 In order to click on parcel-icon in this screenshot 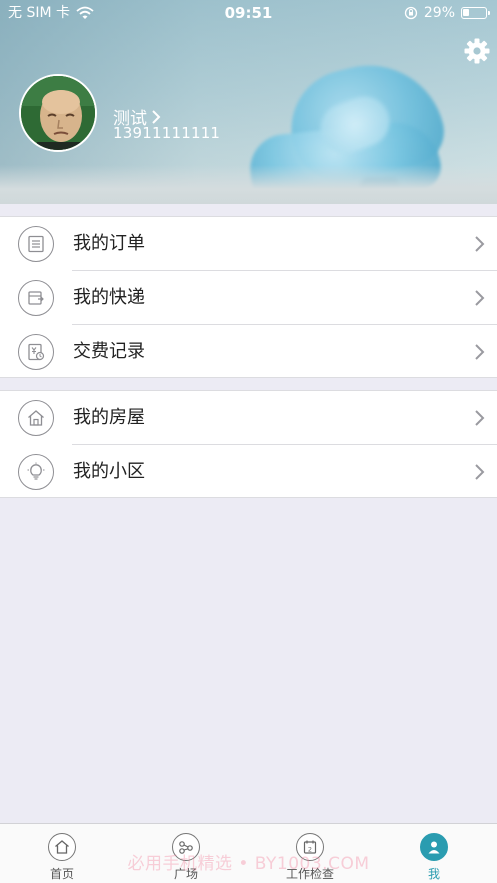, I will do `click(36, 298)`.